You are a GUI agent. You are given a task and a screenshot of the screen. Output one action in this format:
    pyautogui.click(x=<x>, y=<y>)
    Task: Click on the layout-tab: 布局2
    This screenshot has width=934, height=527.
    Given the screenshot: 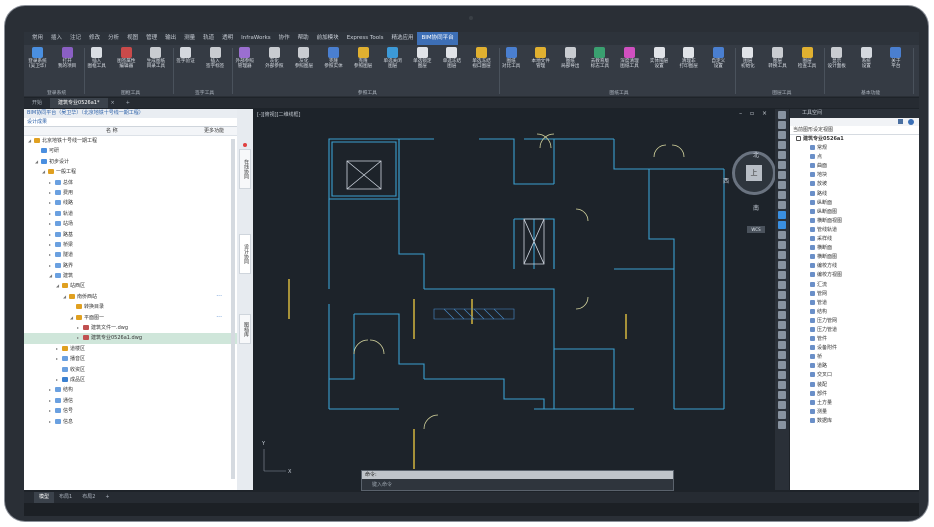 What is the action you would take?
    pyautogui.click(x=88, y=497)
    